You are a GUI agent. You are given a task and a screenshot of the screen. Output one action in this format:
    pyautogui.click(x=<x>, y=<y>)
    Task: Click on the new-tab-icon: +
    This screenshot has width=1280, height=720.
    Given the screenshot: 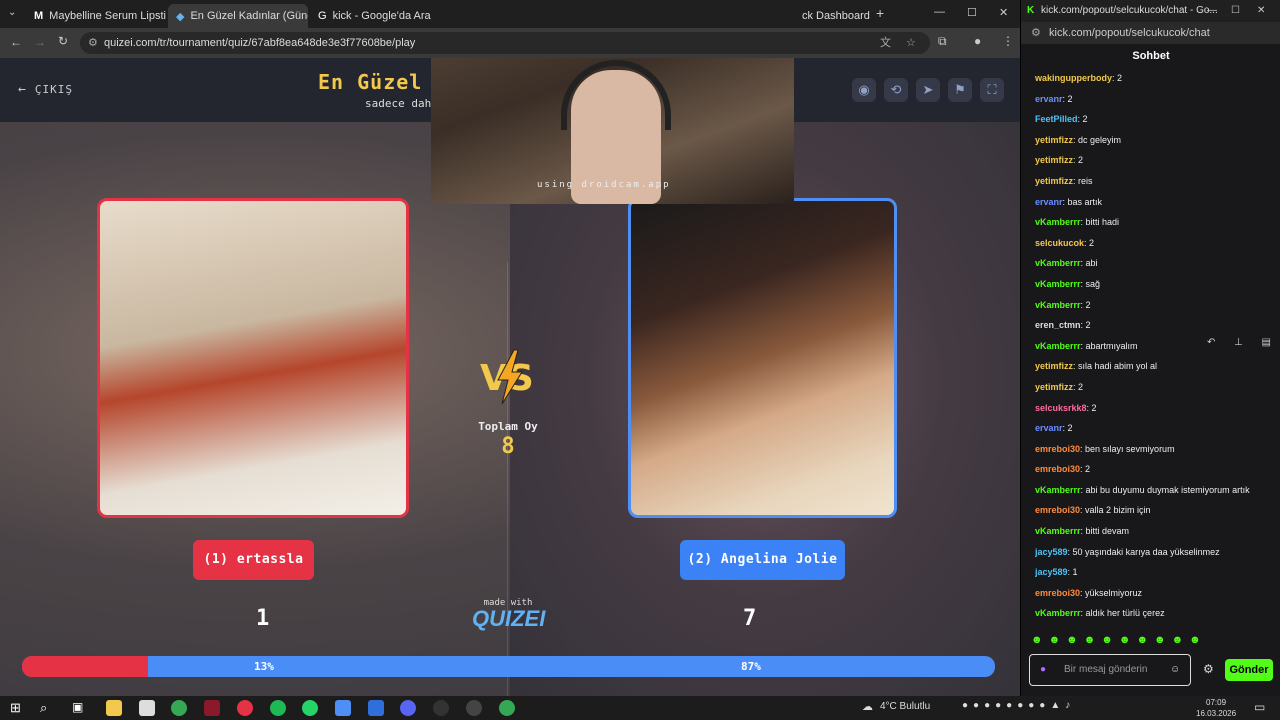 What is the action you would take?
    pyautogui.click(x=880, y=13)
    